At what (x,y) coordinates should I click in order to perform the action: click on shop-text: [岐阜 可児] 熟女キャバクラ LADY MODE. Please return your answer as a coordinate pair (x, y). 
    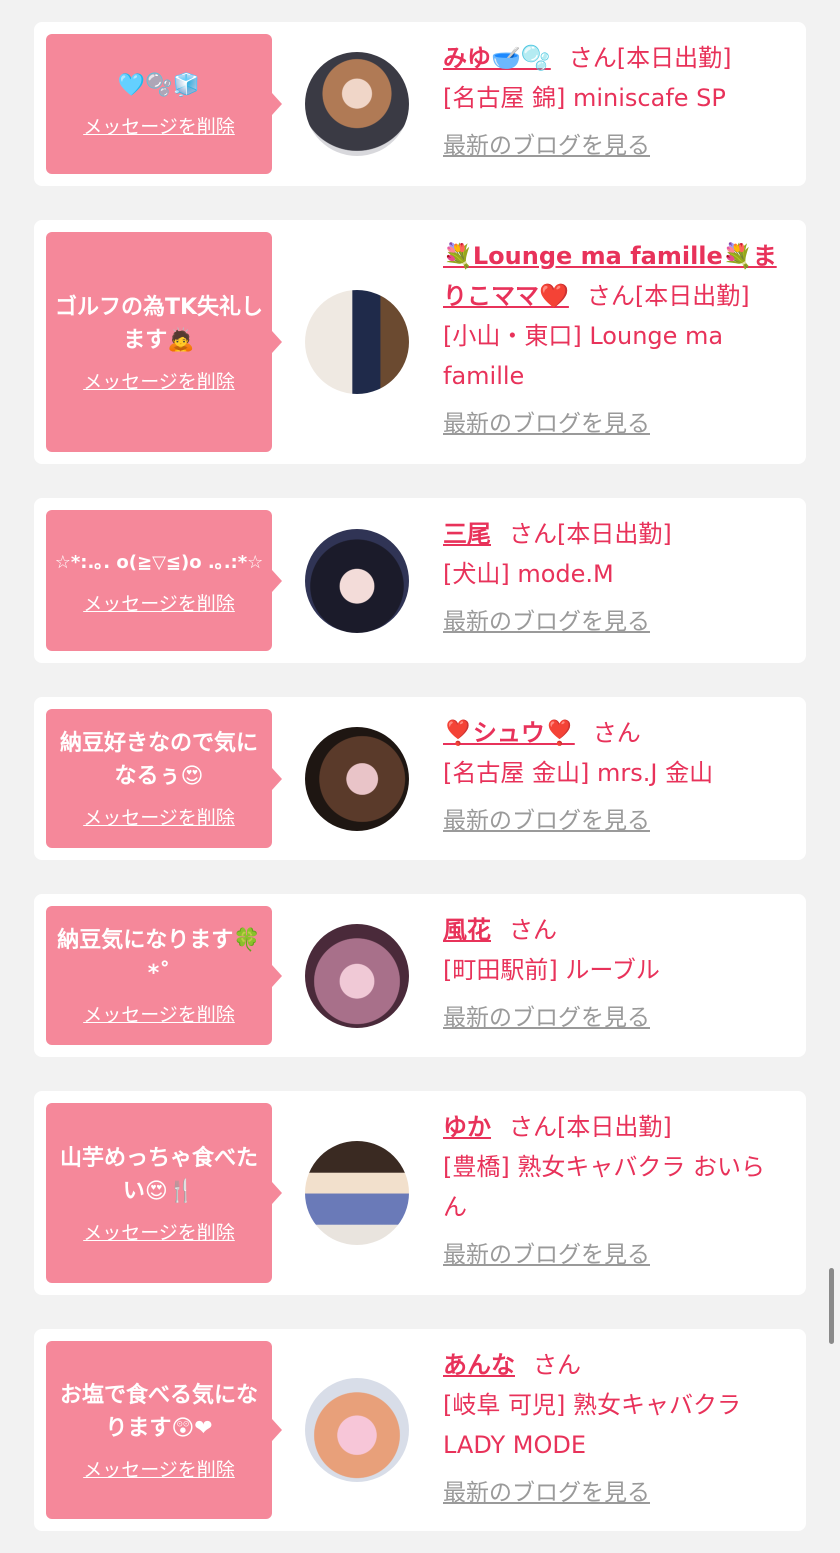
    Looking at the image, I should click on (592, 1425).